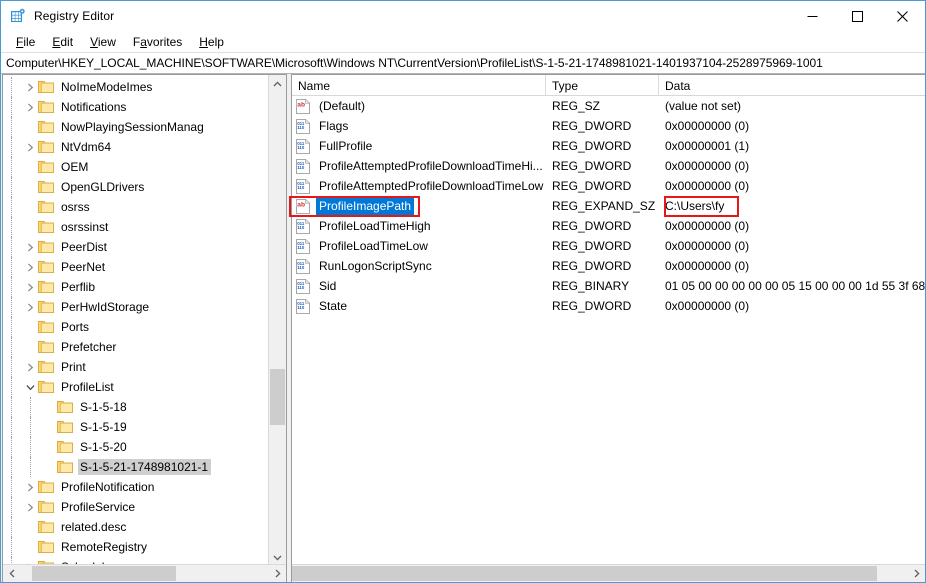  Describe the element at coordinates (916, 573) in the screenshot. I see `values-scroll-right-button` at that location.